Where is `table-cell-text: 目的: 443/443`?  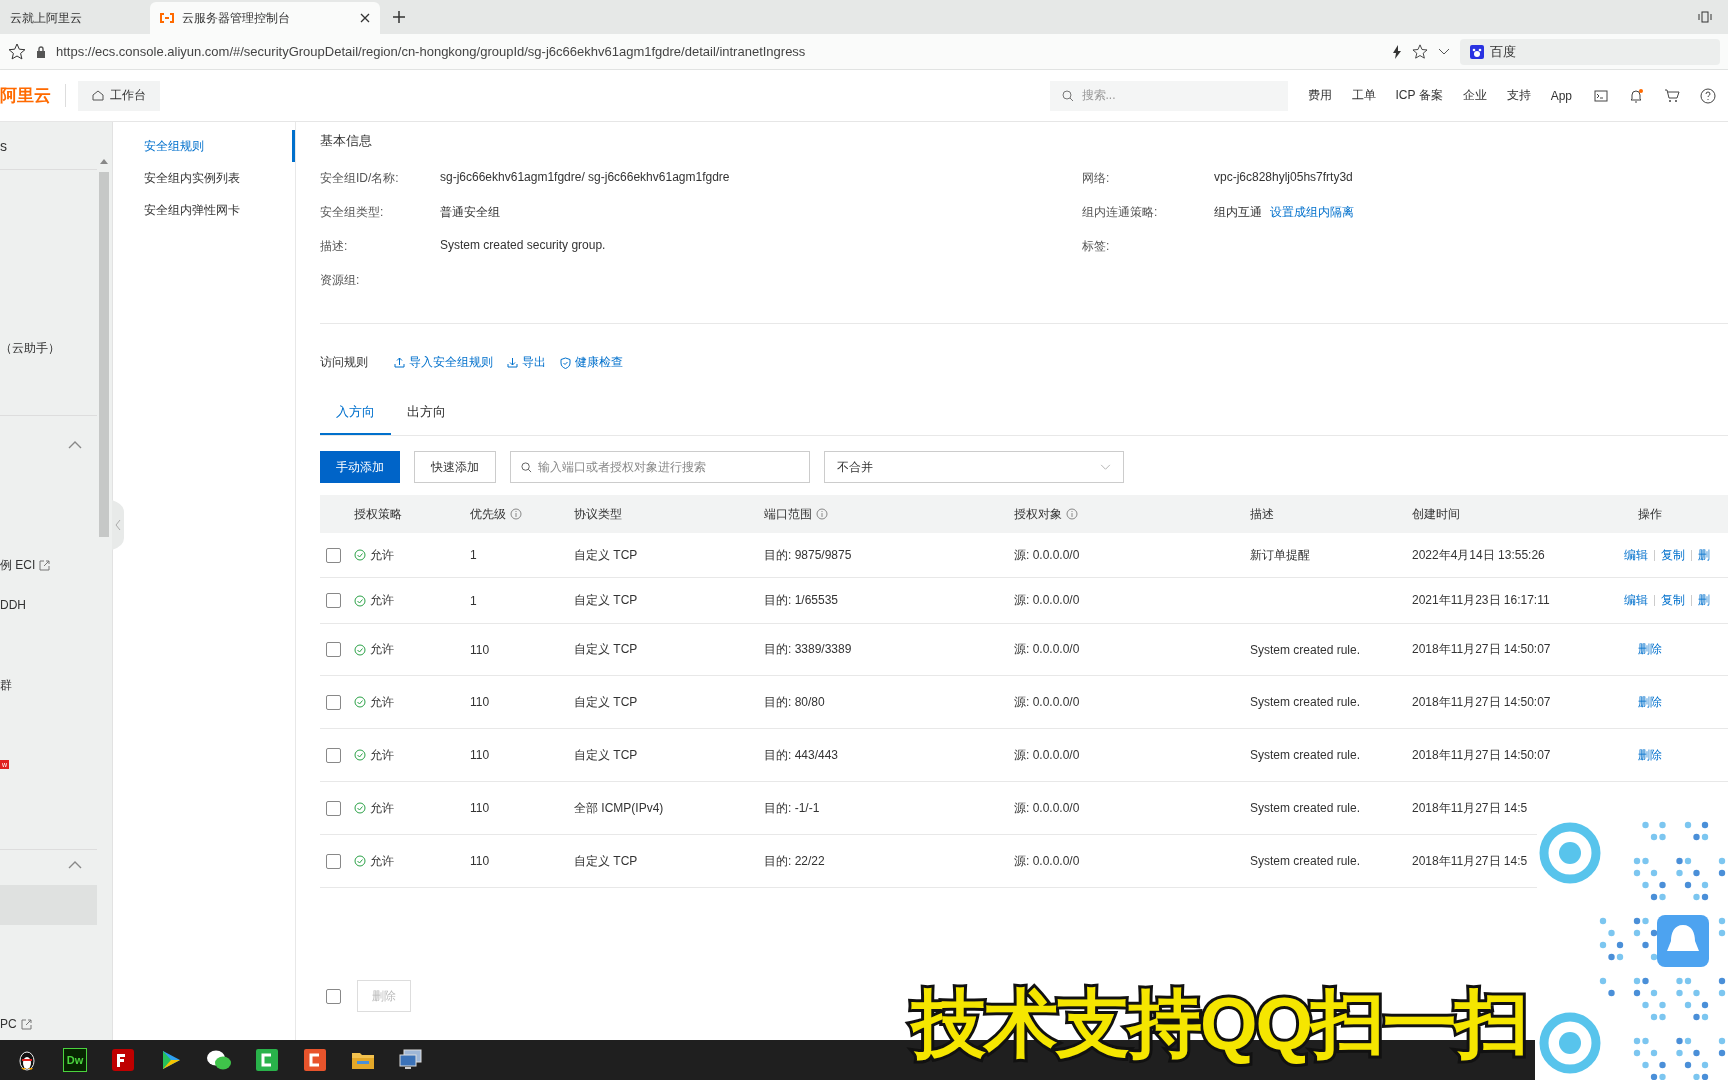
table-cell-text: 目的: 443/443 is located at coordinates (802, 755).